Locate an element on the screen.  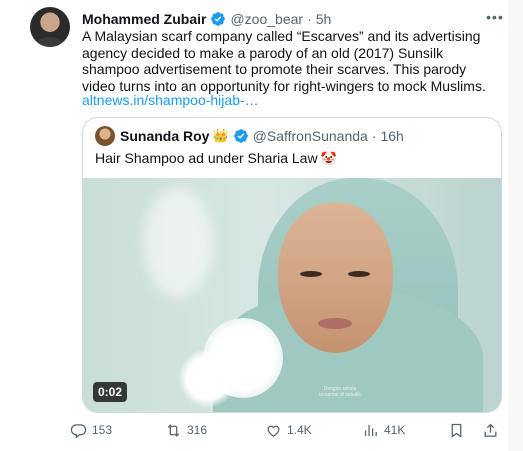
bookmark-button is located at coordinates (456, 430).